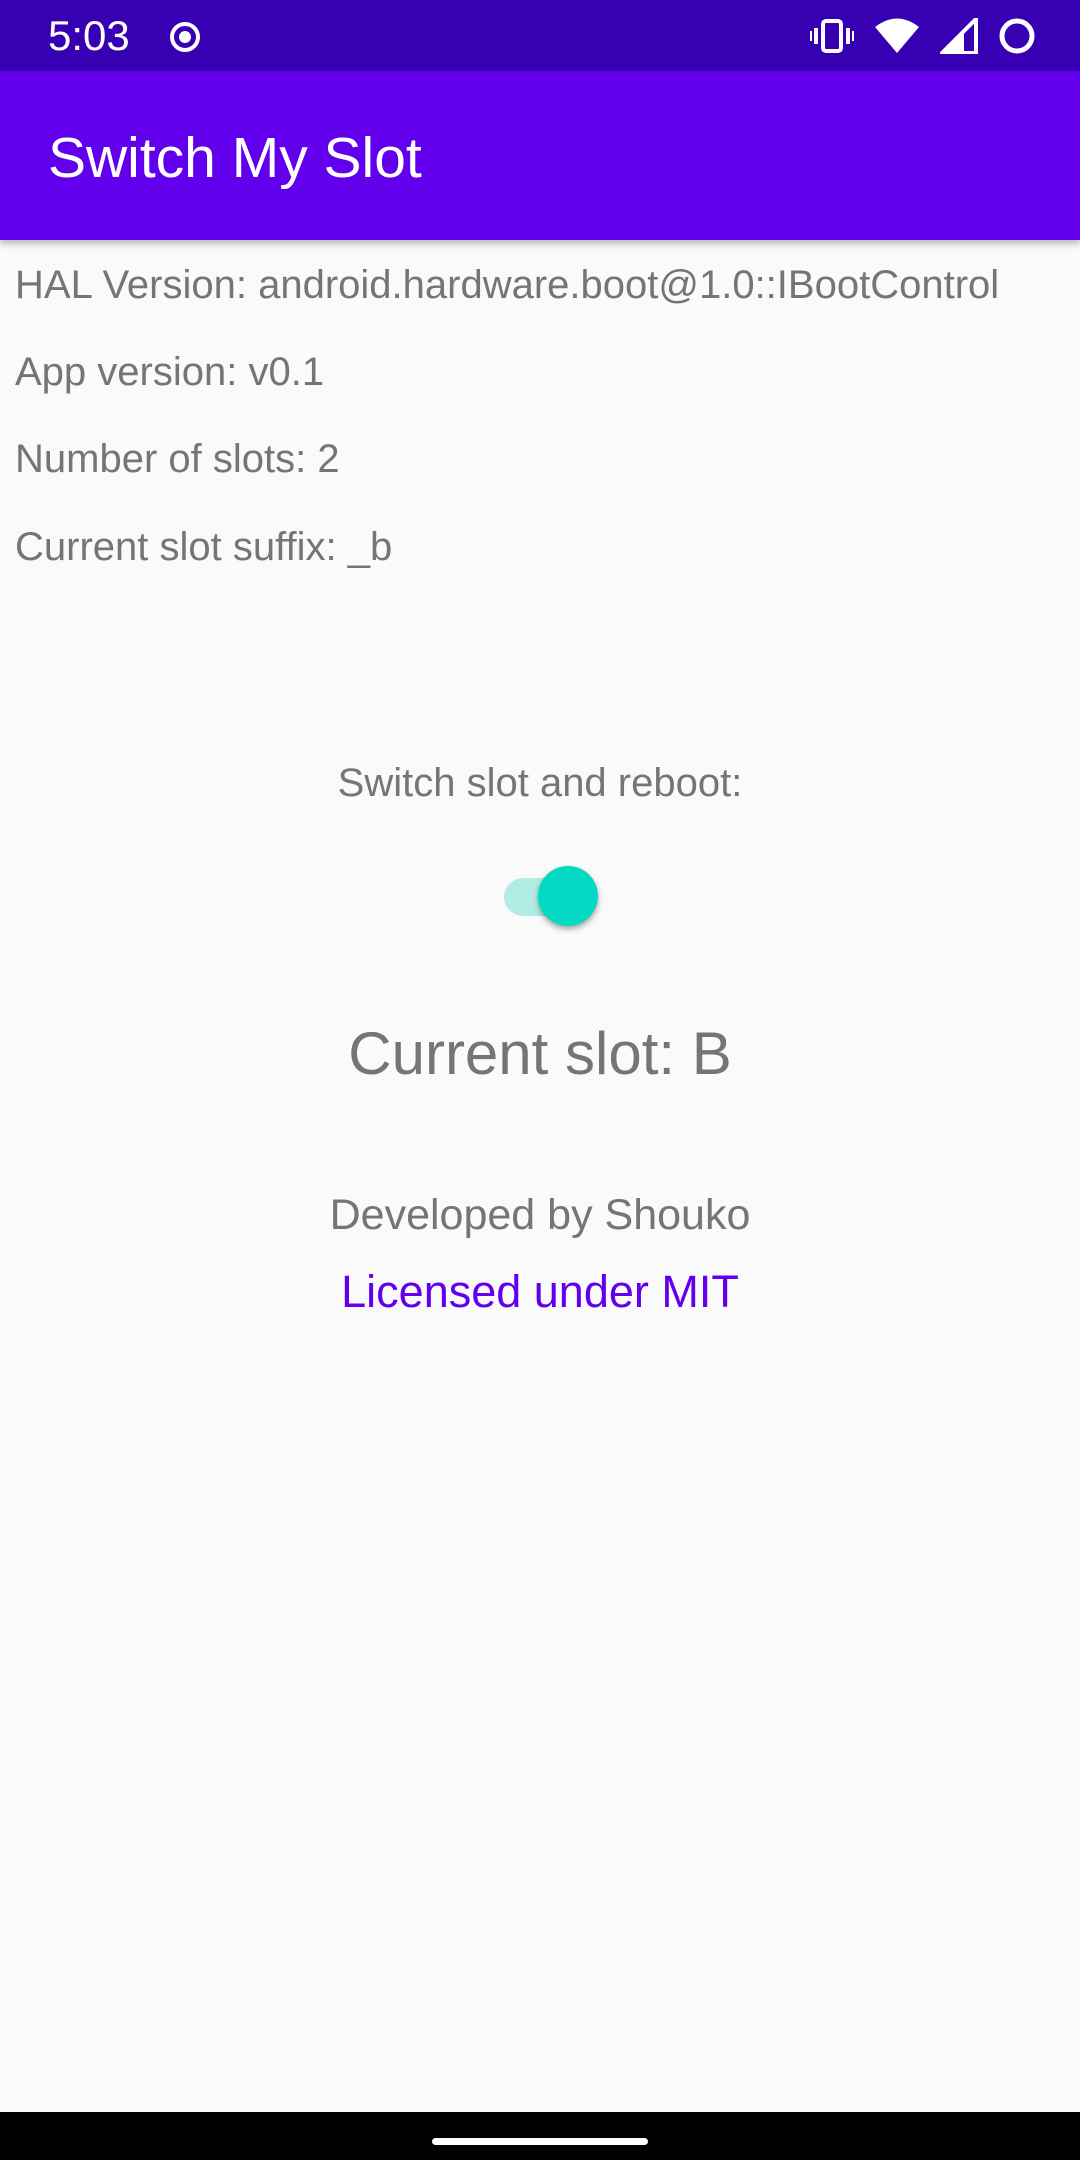 This screenshot has height=2160, width=1080. I want to click on developer-credit: Developed by Shouko, so click(540, 1215).